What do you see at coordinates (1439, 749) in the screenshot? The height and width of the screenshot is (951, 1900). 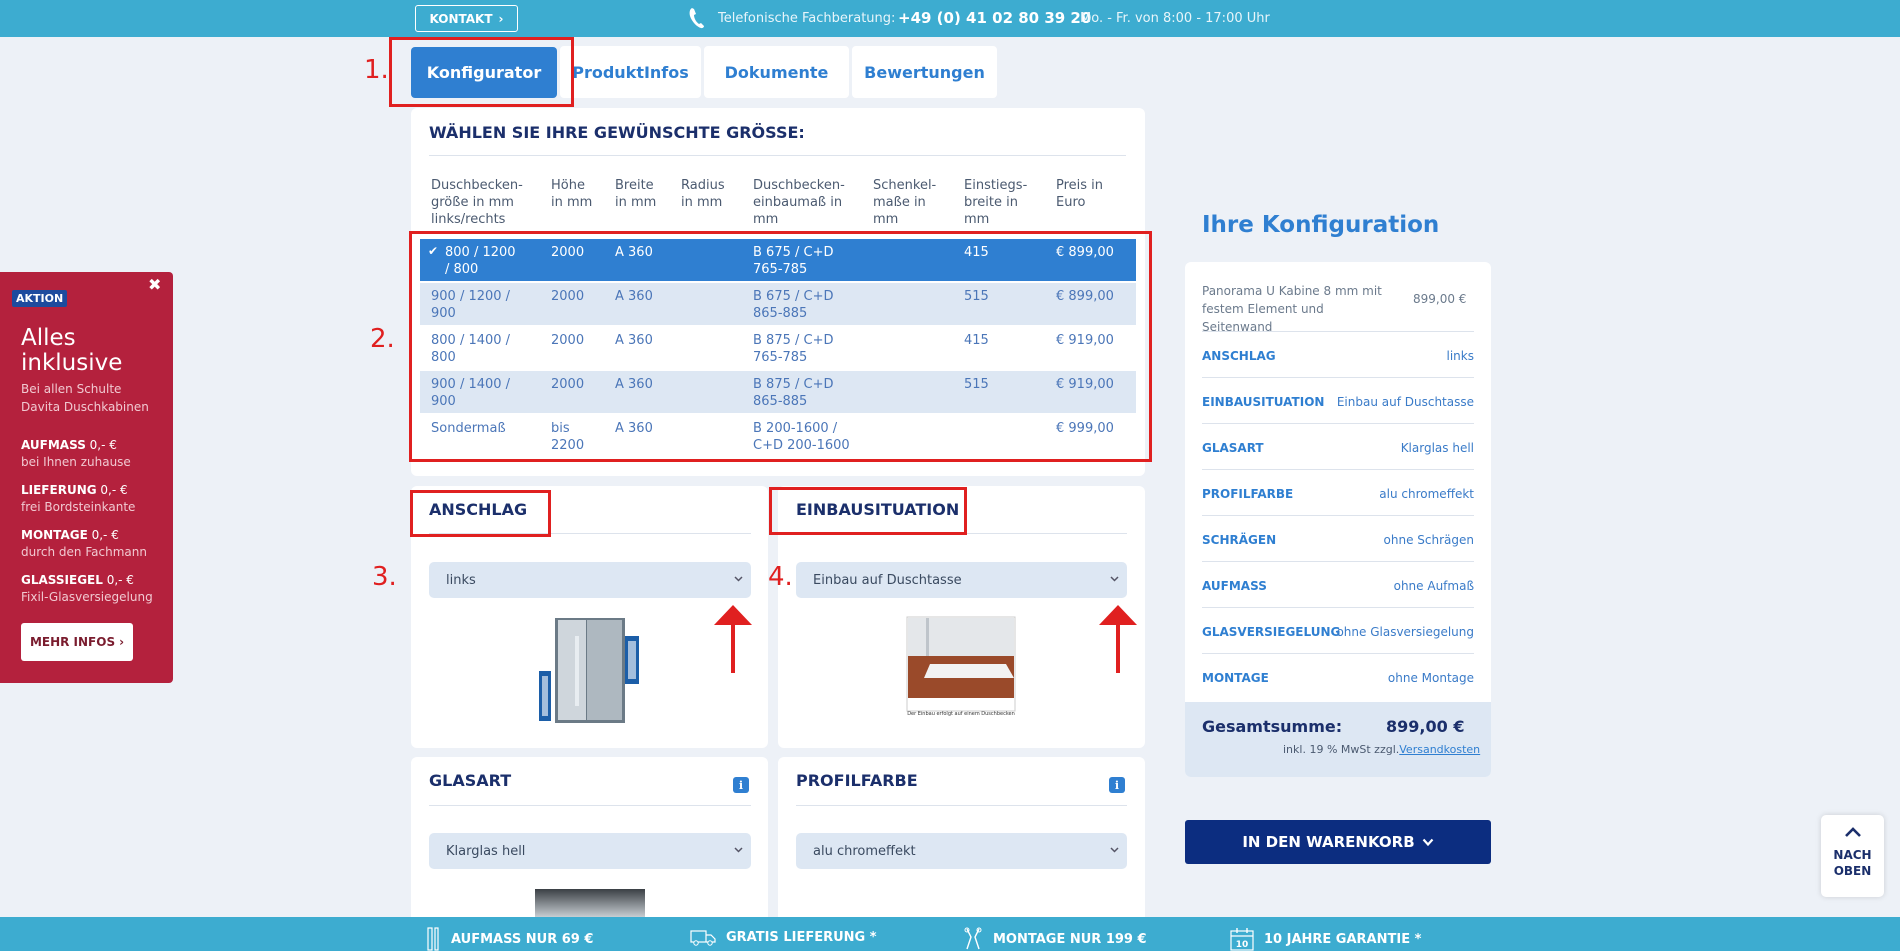 I see `shipping-costs-link: Versandkosten` at bounding box center [1439, 749].